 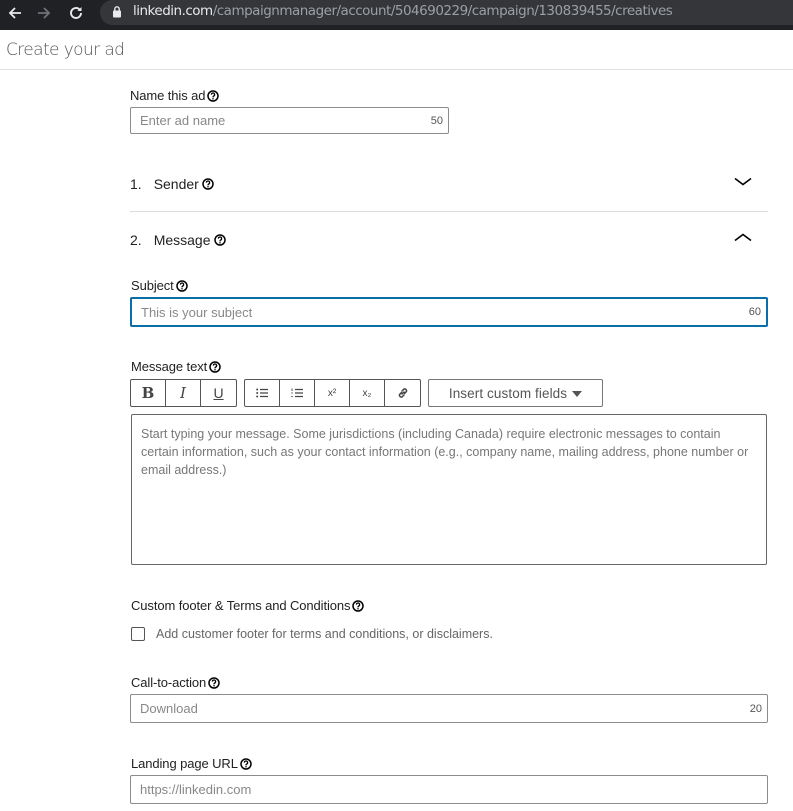 I want to click on underline-icon: U, so click(x=218, y=393).